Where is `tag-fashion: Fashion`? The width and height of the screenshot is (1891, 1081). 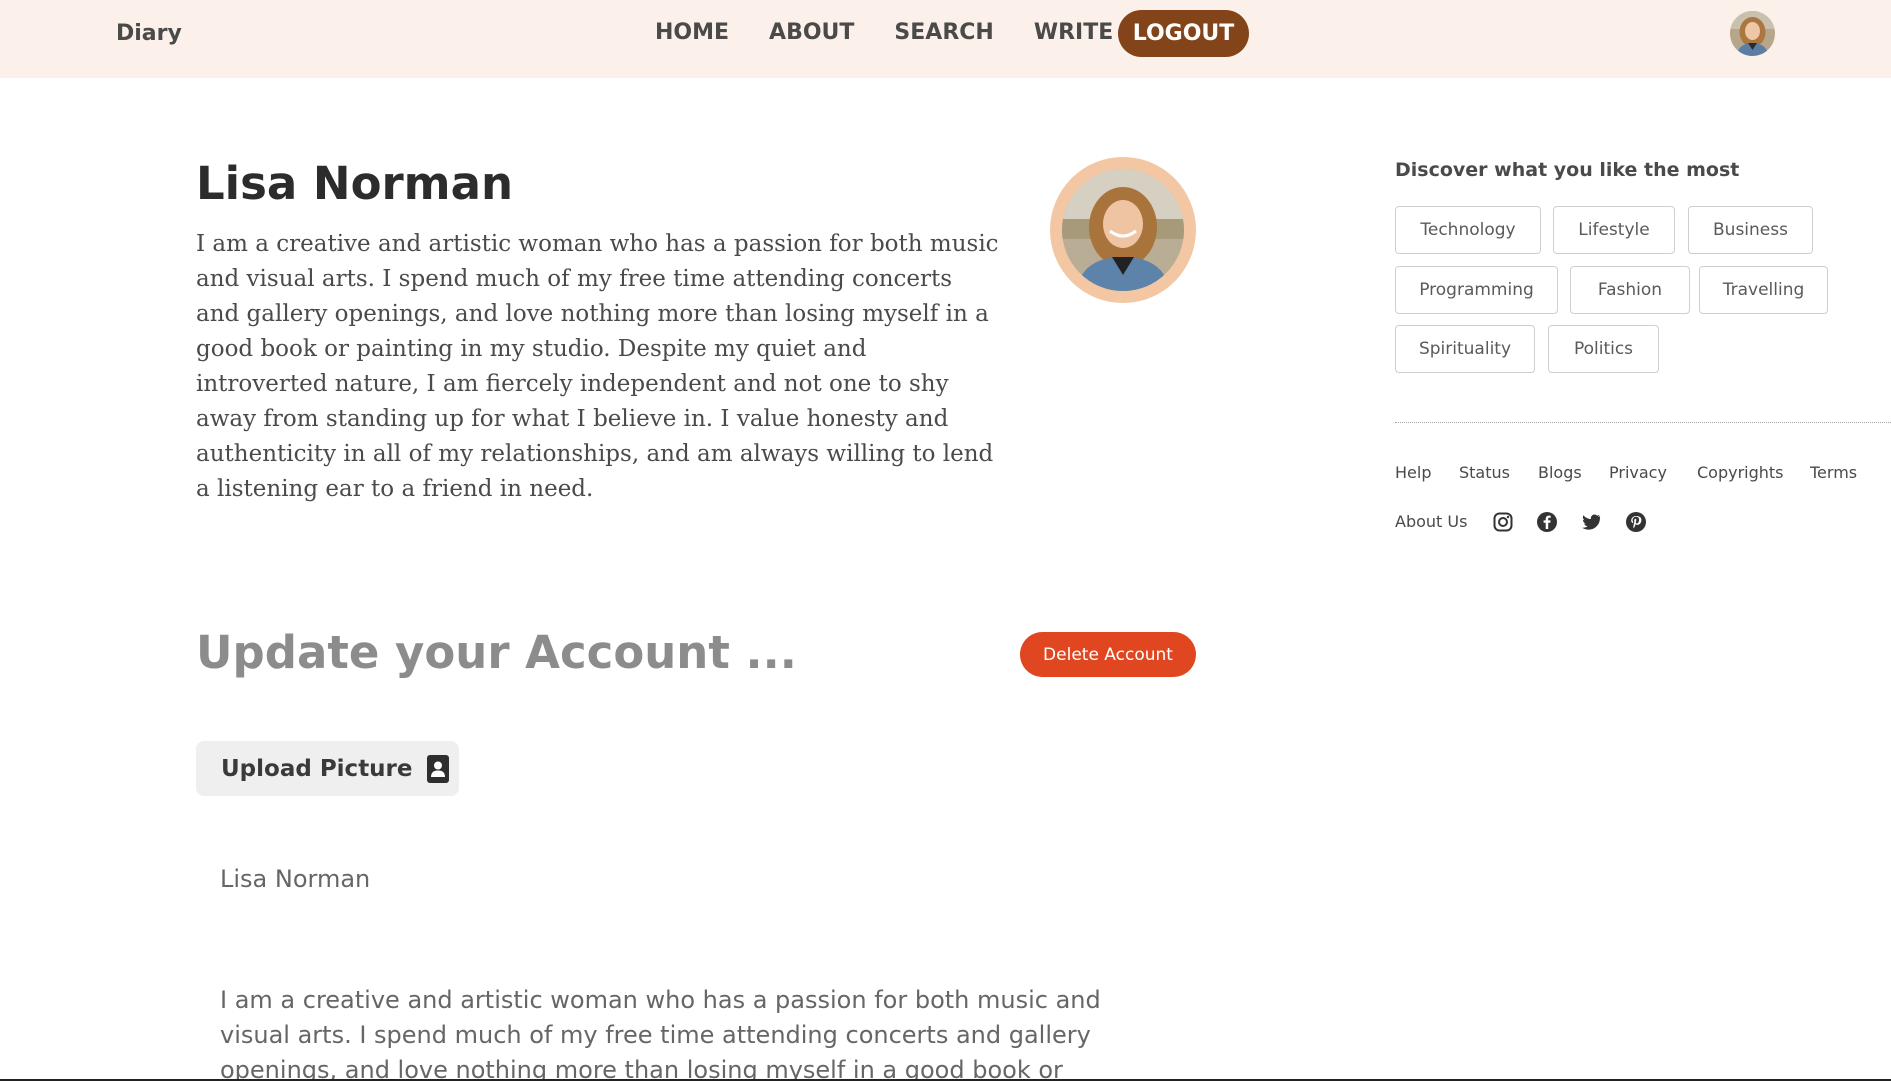
tag-fashion: Fashion is located at coordinates (1630, 290).